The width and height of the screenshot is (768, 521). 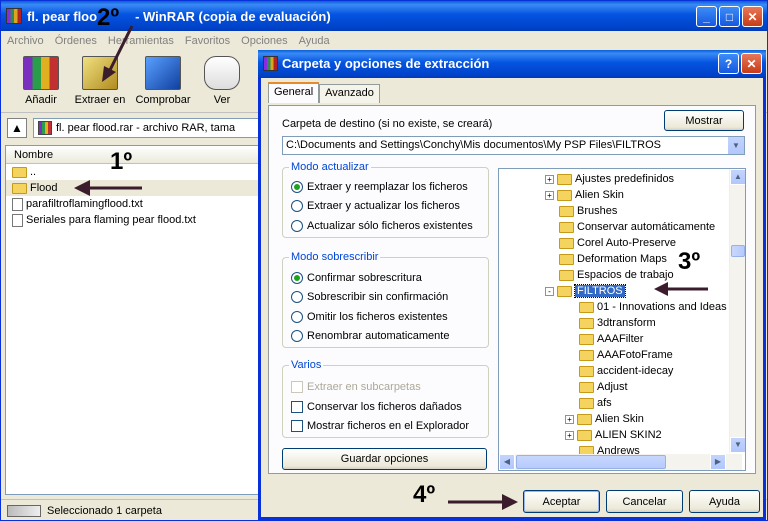 What do you see at coordinates (380, 426) in the screenshot?
I see `check-show-in-explorer: Mostrar ficheros en el Explorador` at bounding box center [380, 426].